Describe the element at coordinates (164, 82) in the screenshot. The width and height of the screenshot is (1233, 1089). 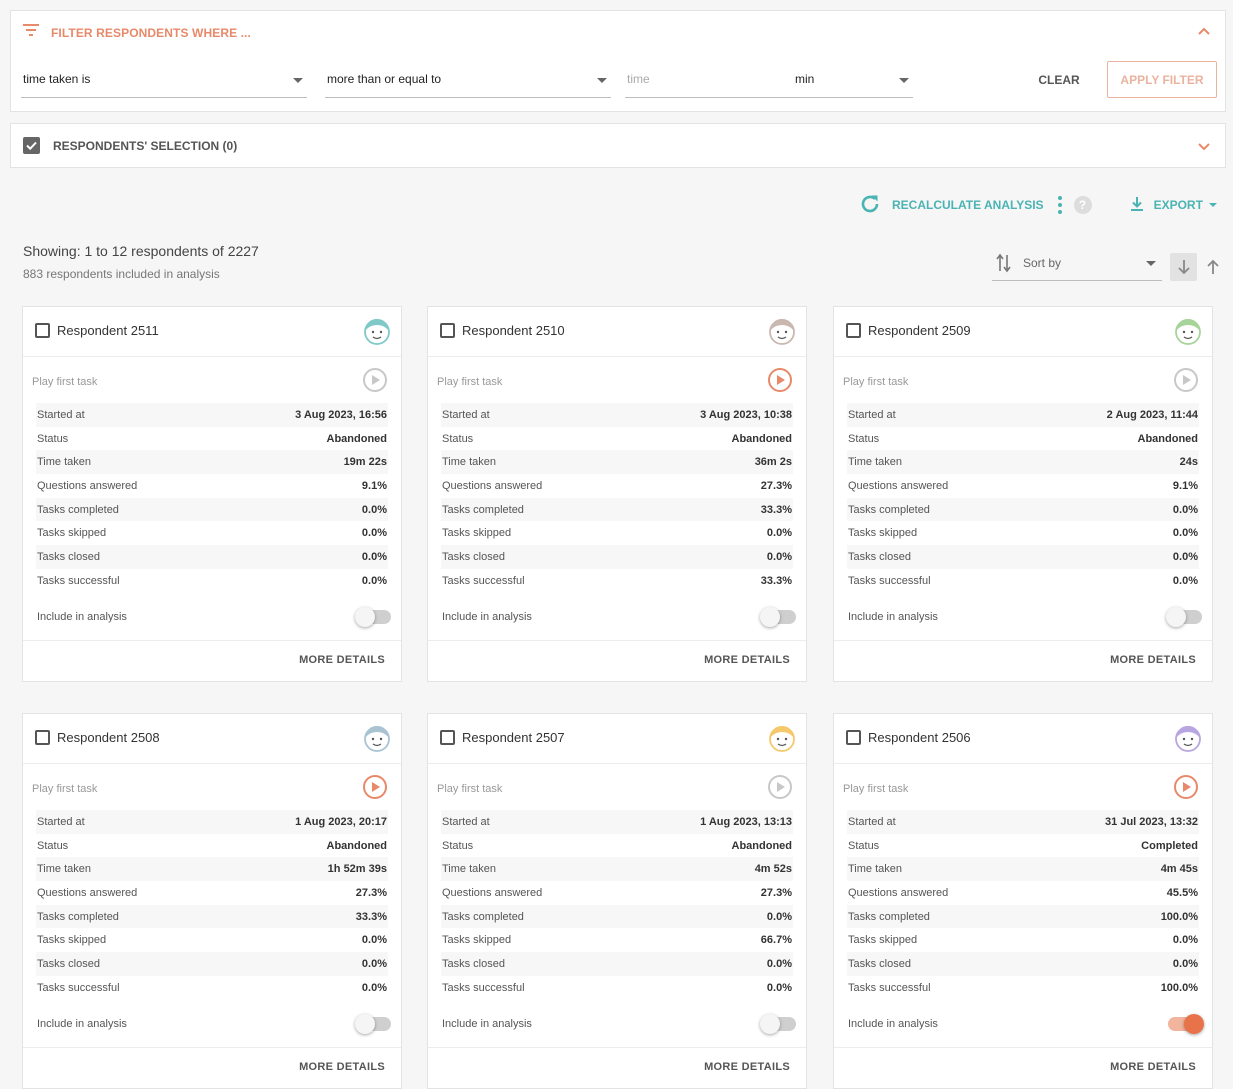
I see `filter-field-select: time taken is` at that location.